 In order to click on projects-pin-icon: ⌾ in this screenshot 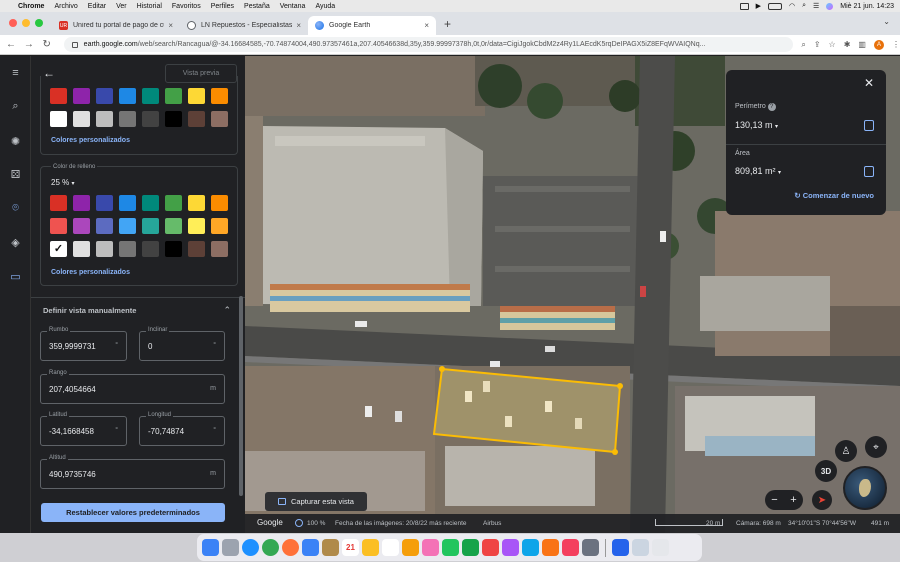, I will do `click(15, 208)`.